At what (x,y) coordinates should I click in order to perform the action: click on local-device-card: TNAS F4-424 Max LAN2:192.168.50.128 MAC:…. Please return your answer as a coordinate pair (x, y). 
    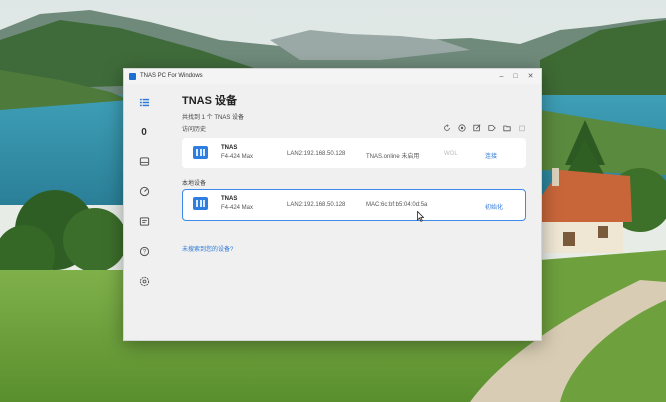
    Looking at the image, I should click on (354, 205).